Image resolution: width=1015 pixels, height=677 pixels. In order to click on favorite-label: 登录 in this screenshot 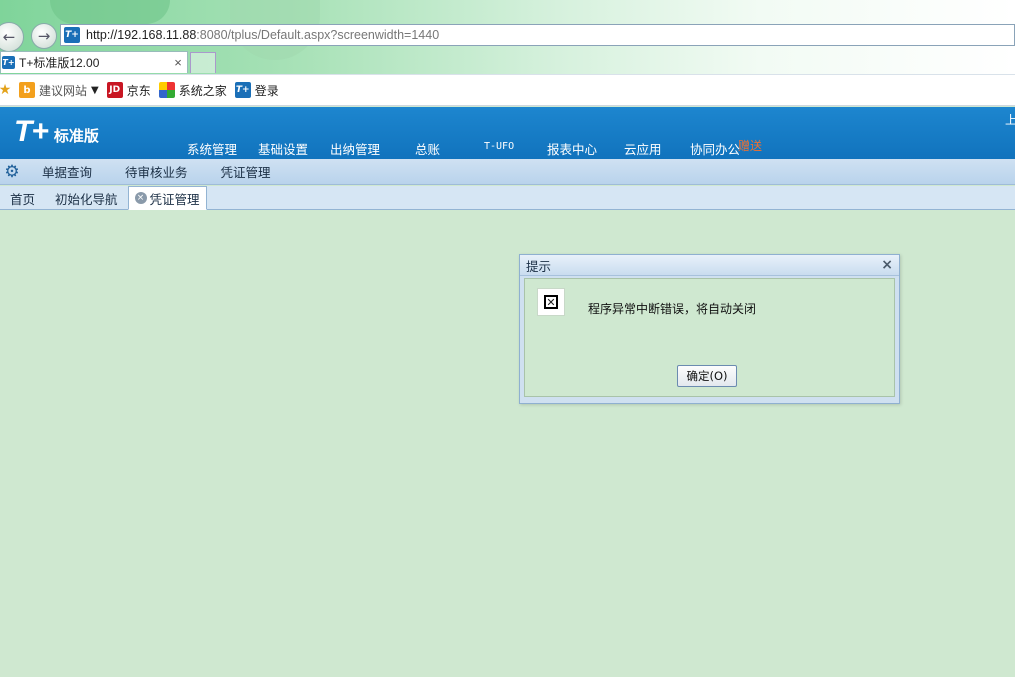, I will do `click(266, 90)`.